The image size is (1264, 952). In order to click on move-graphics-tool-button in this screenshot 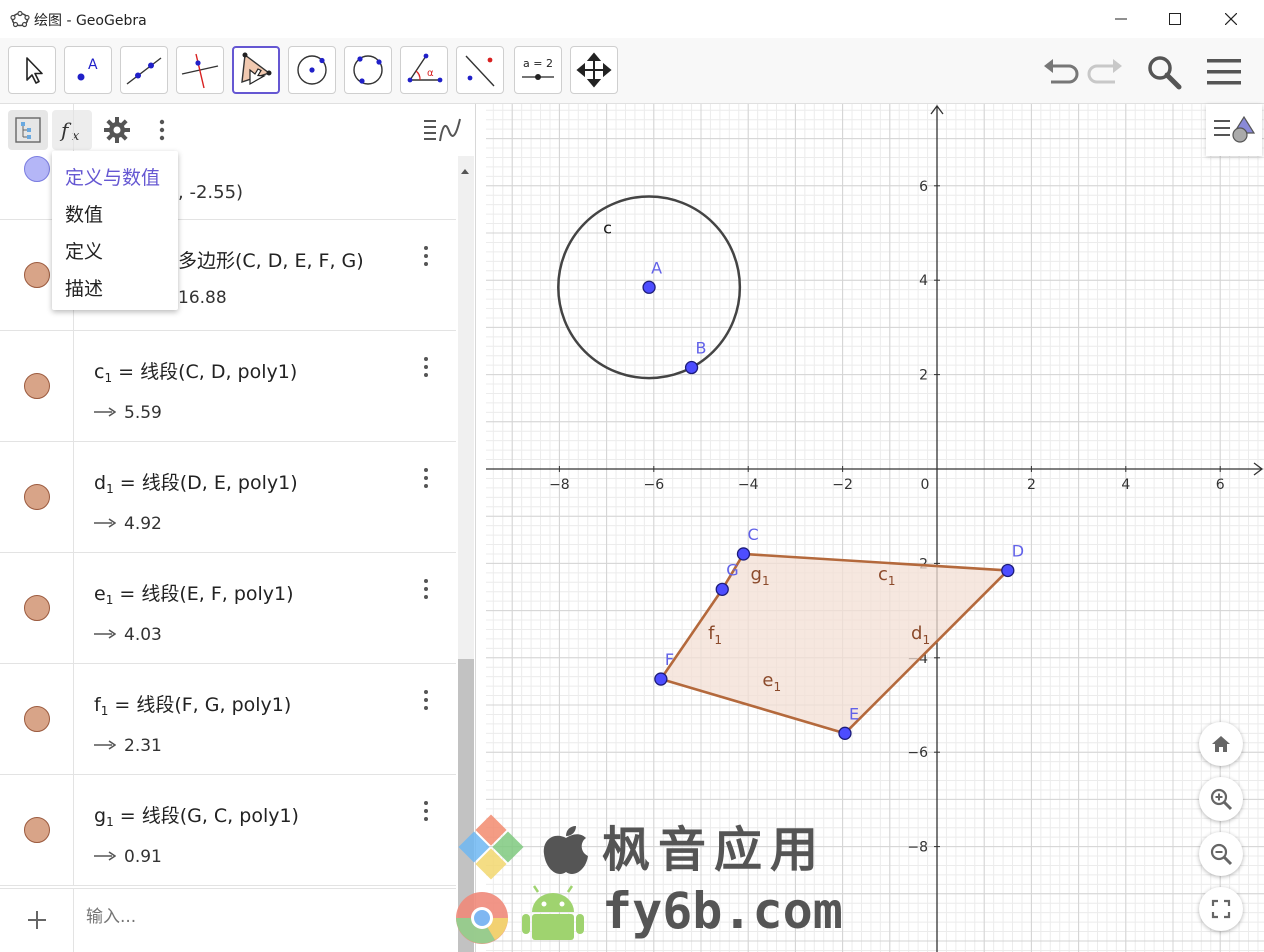, I will do `click(594, 70)`.